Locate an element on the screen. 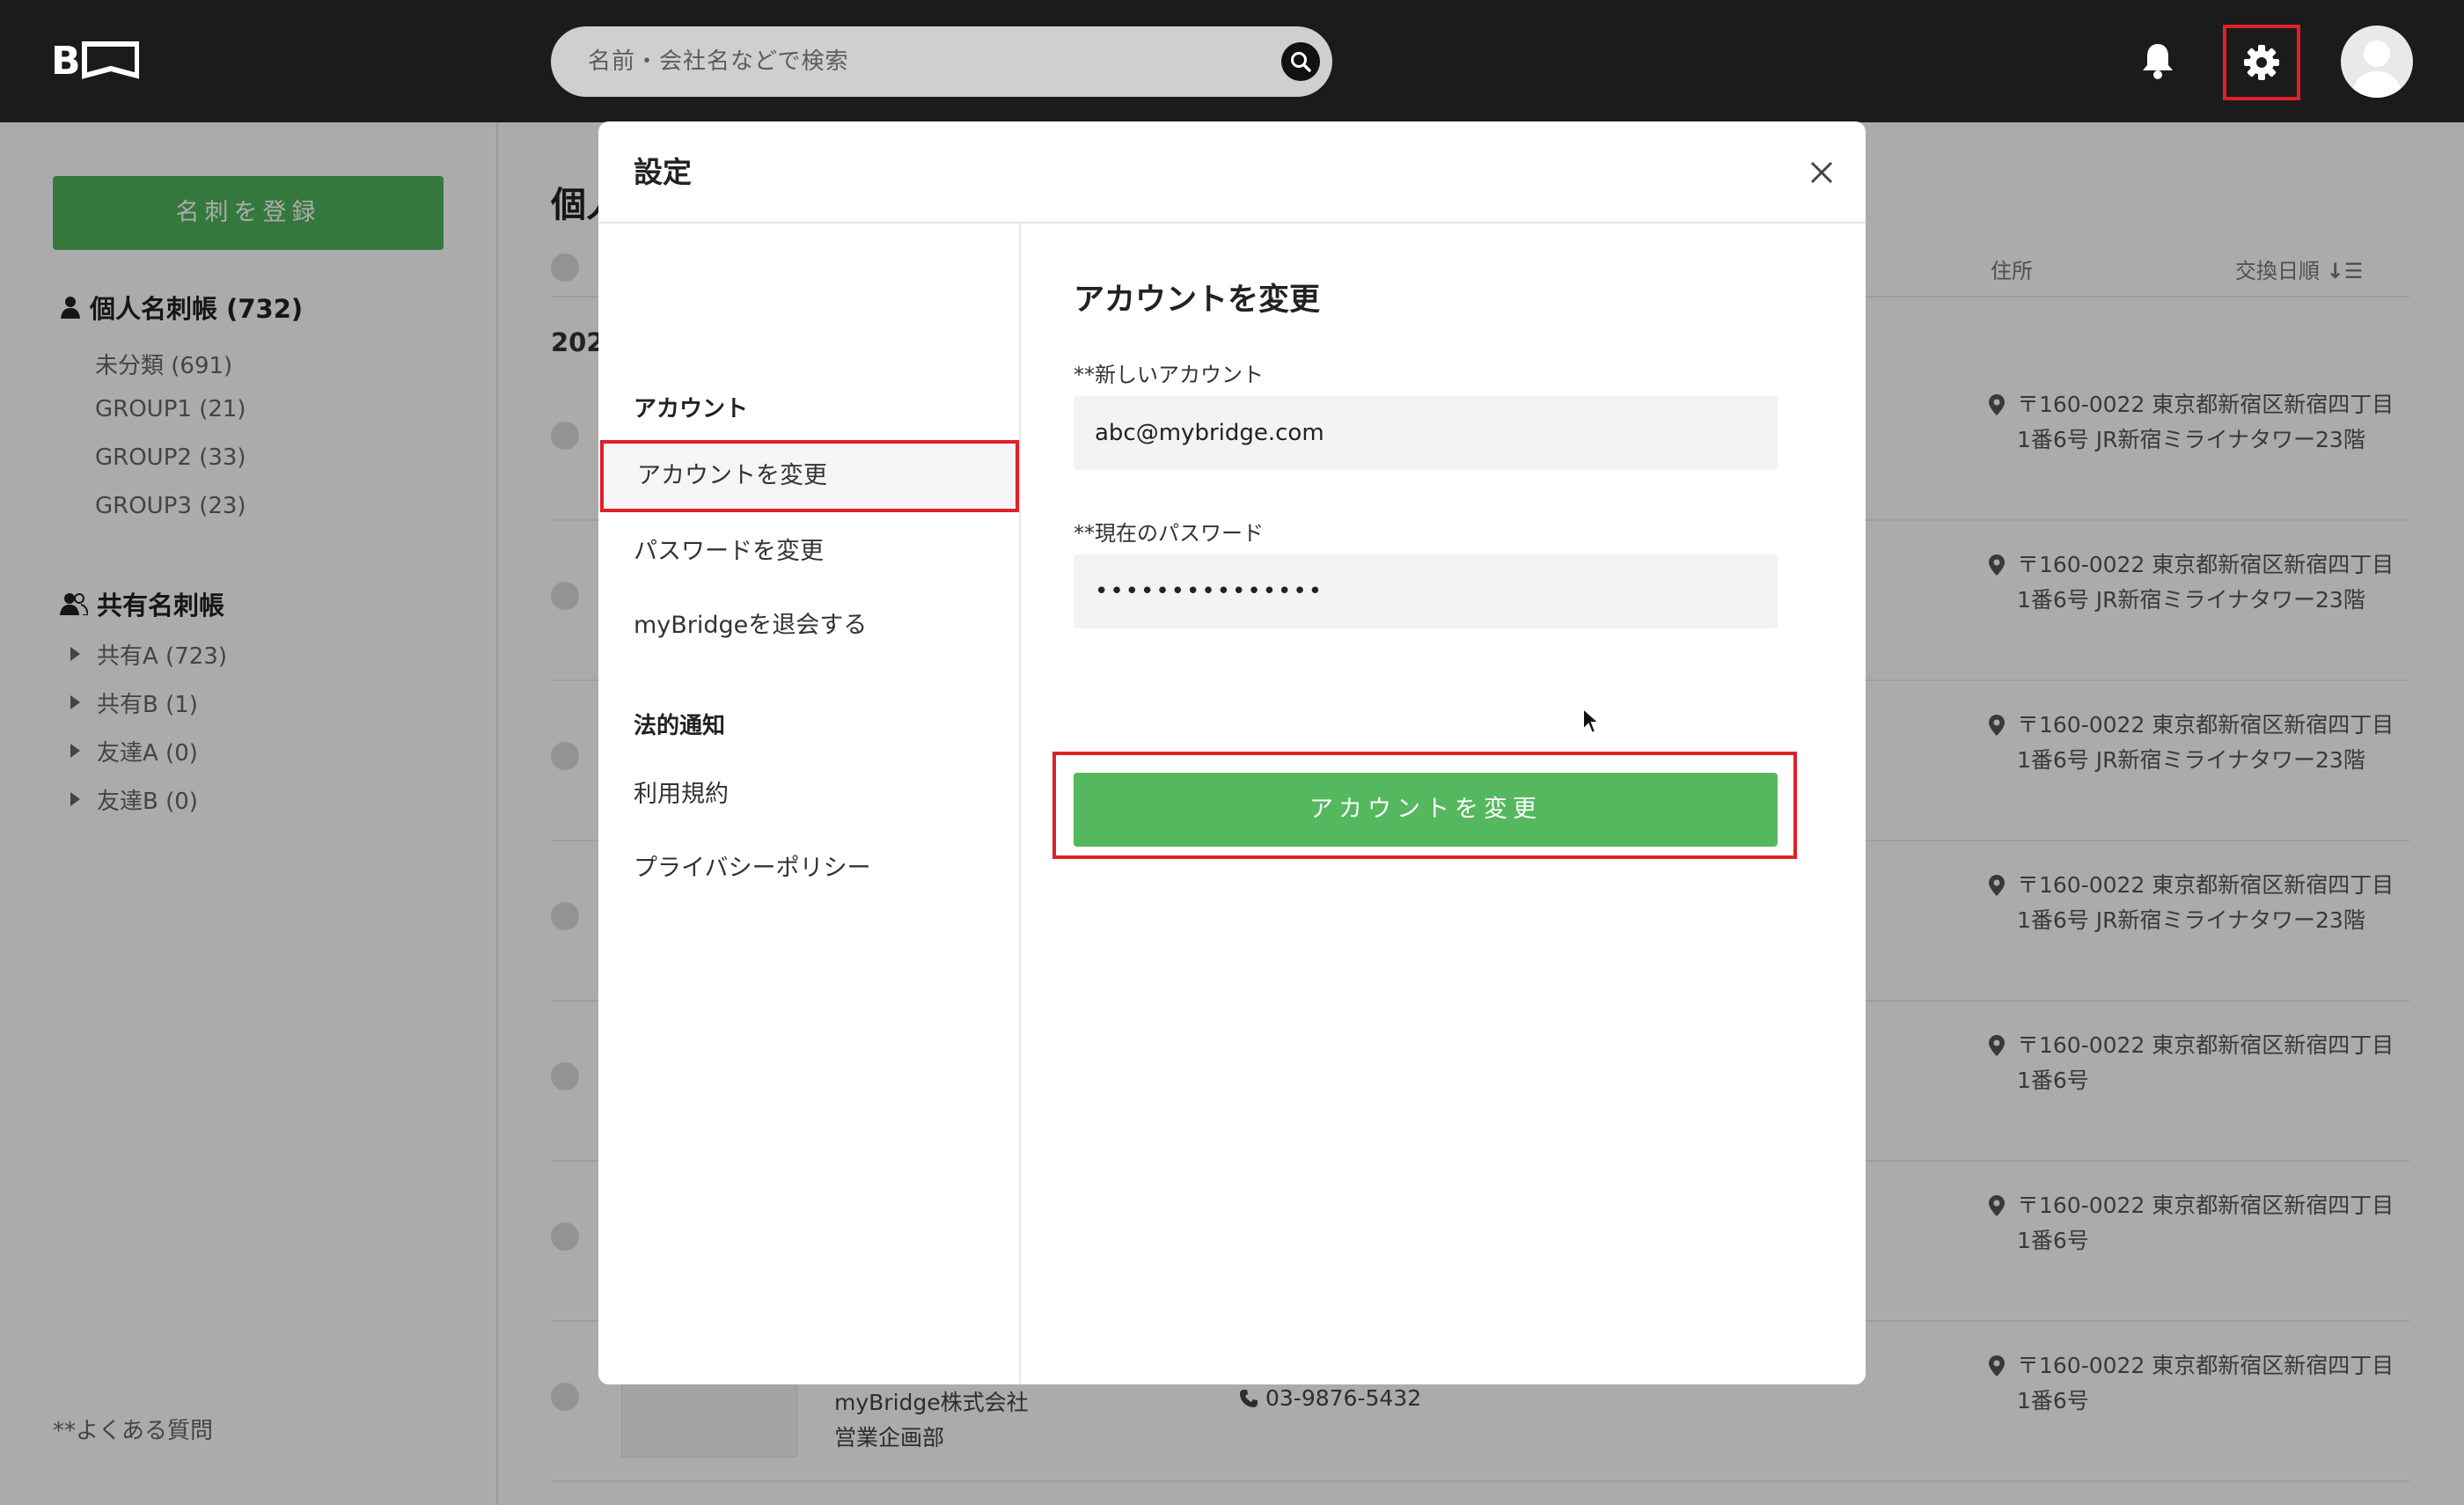 The height and width of the screenshot is (1505, 2464). nav-item-label: アカウントを変更 is located at coordinates (732, 475).